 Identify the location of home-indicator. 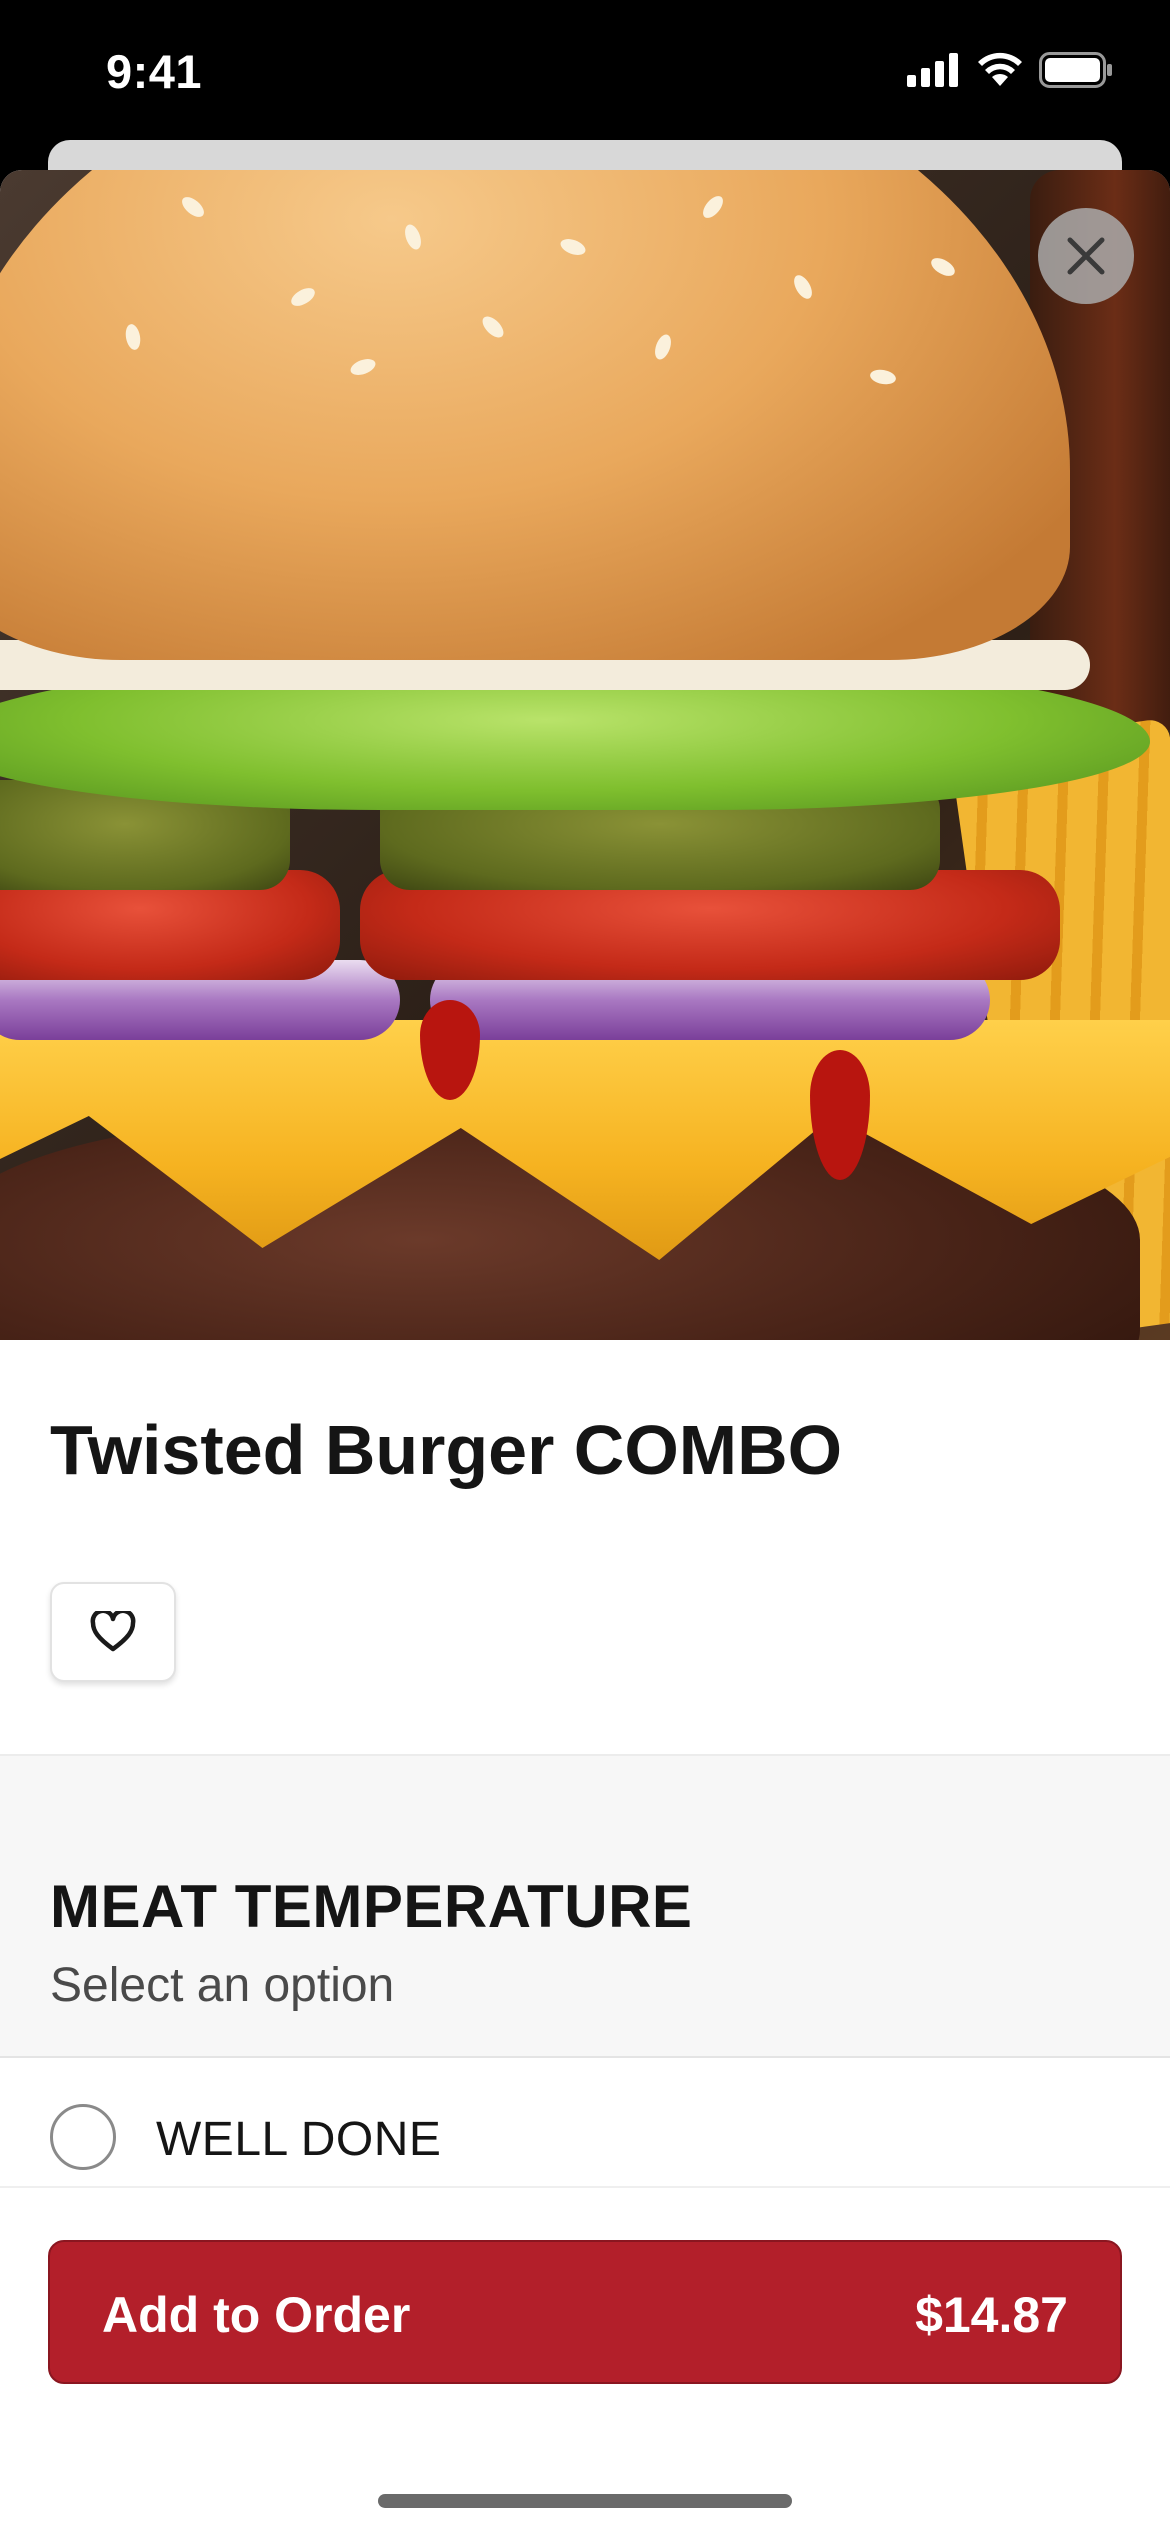
(585, 2501).